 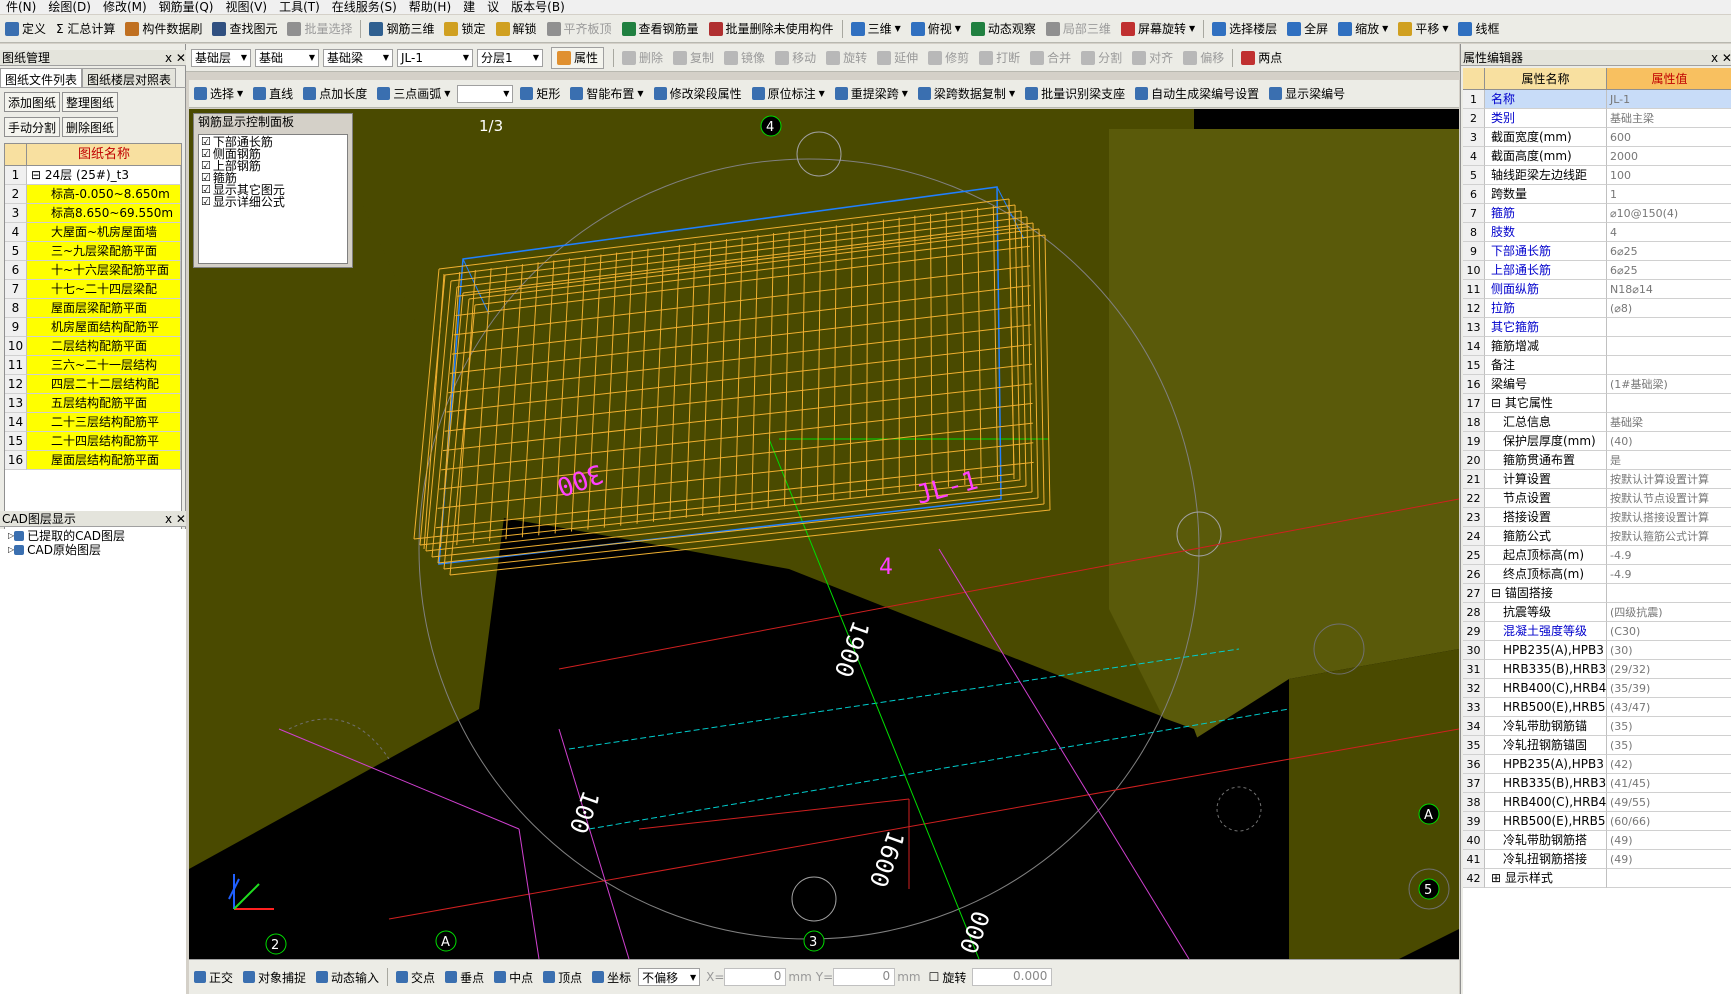 What do you see at coordinates (1669, 479) in the screenshot?
I see `property-value: 按默认计算设置计算` at bounding box center [1669, 479].